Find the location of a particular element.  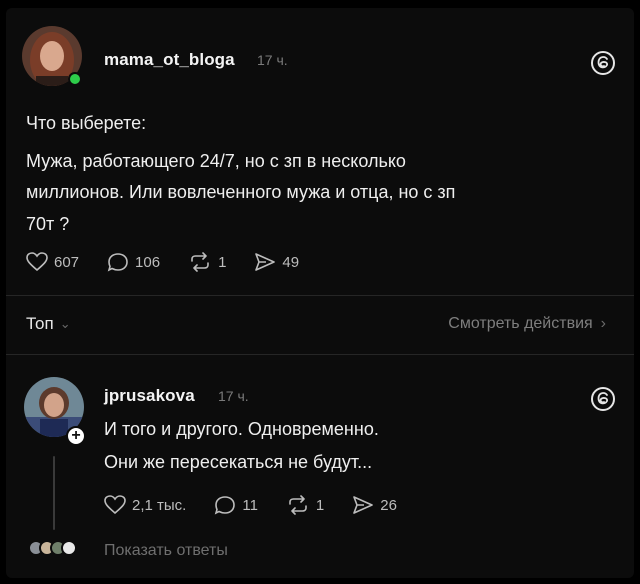

share-button: 26 is located at coordinates (374, 505).